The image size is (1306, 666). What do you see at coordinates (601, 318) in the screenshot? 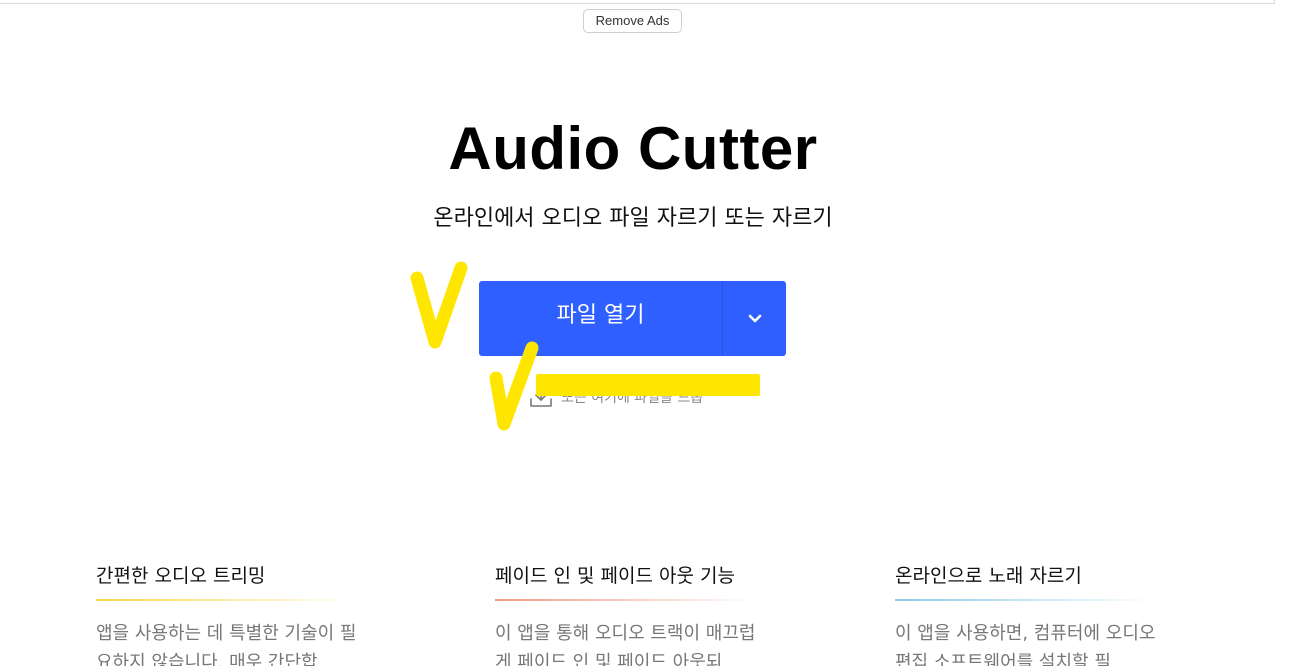
I see `open-file-button: 파일 열기` at bounding box center [601, 318].